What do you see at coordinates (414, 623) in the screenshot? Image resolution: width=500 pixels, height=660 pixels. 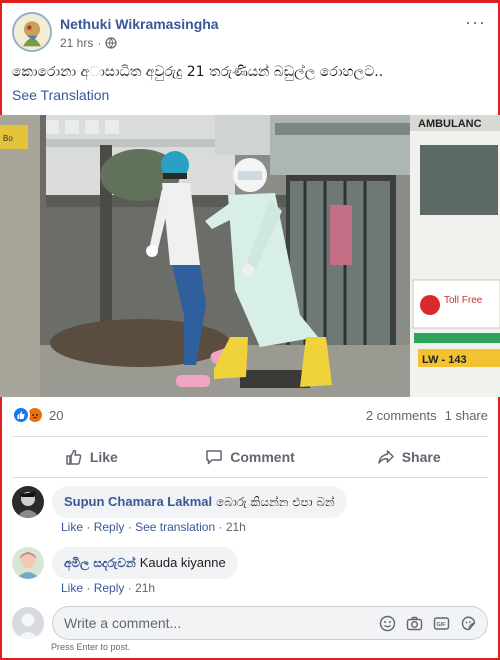 I see `camera-icon` at bounding box center [414, 623].